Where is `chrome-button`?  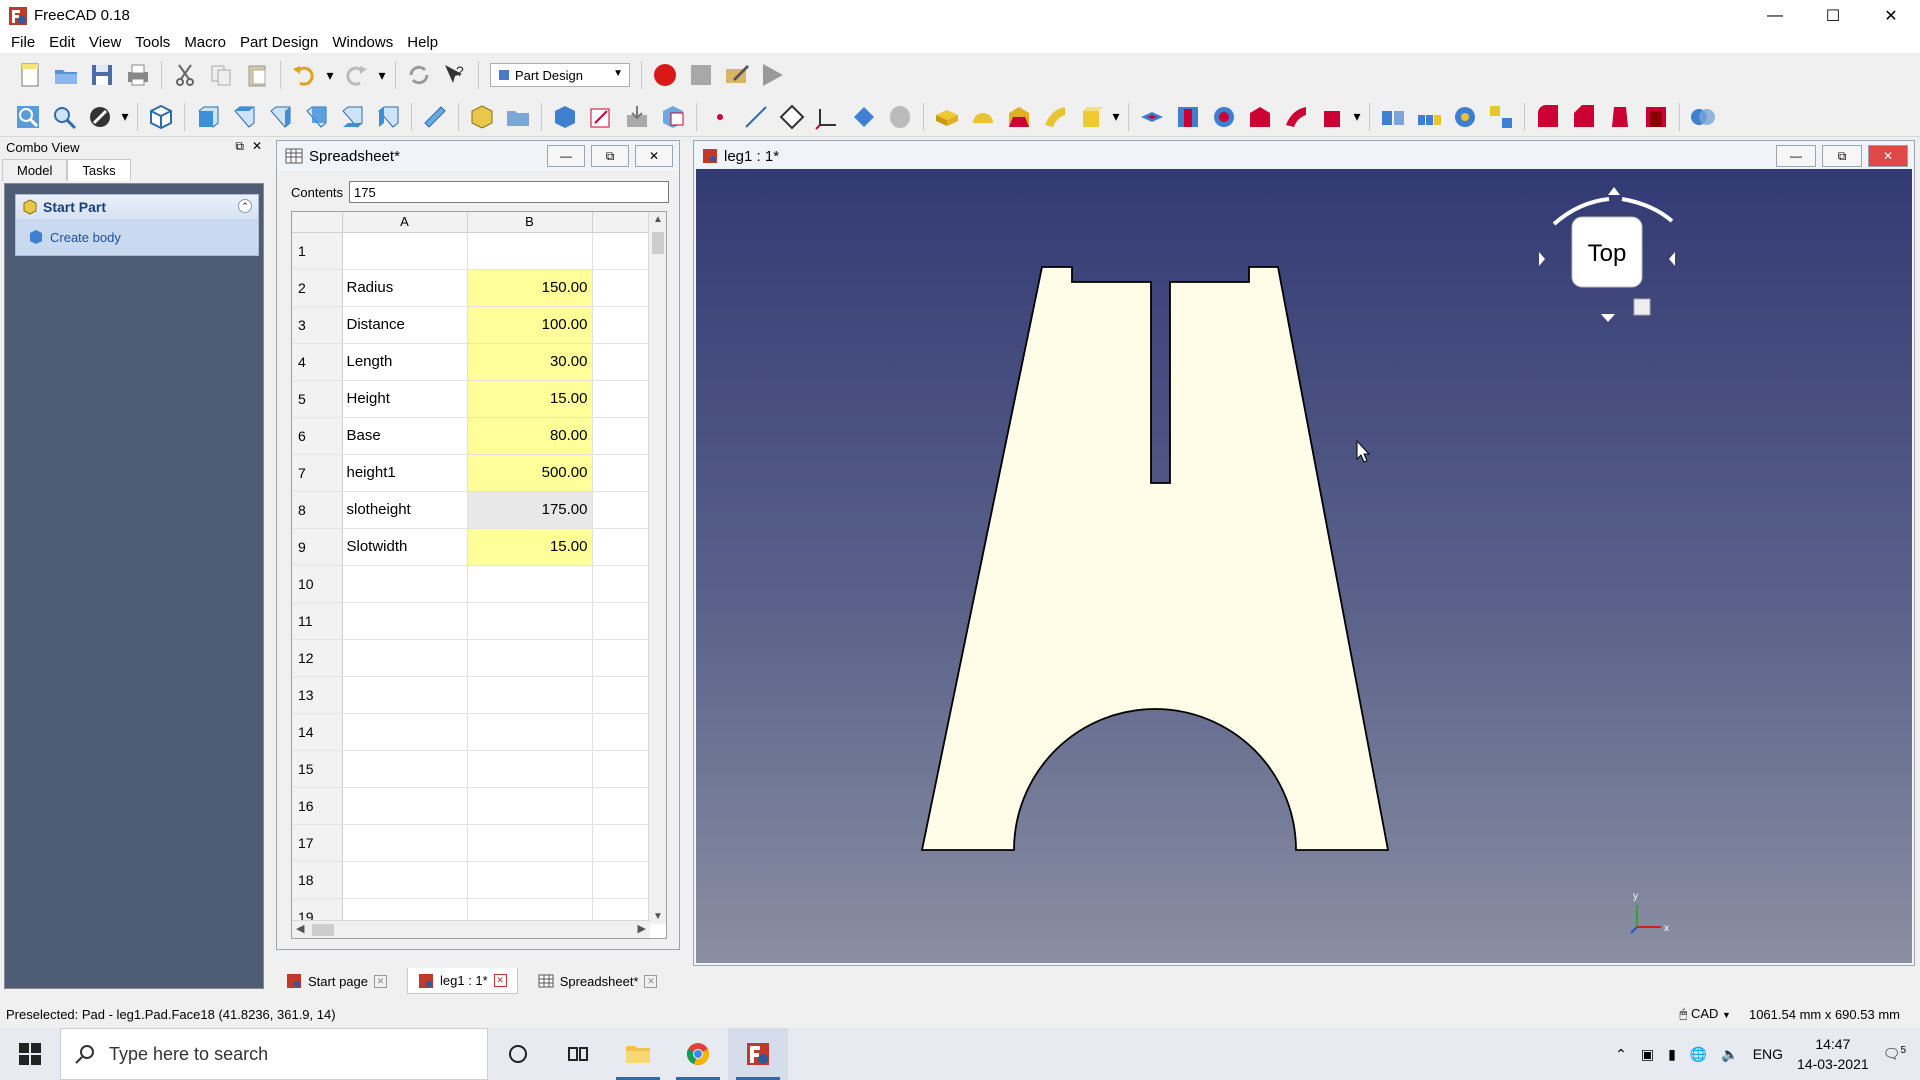 chrome-button is located at coordinates (698, 1054).